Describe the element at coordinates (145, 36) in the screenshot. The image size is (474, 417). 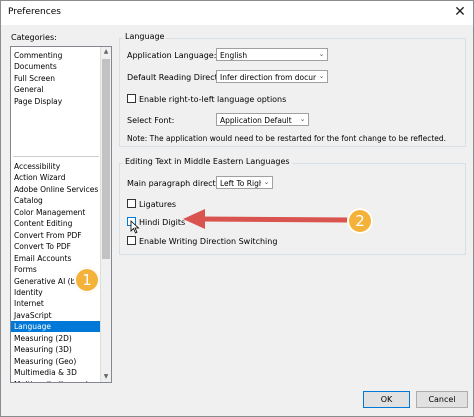
I see `language-group-label: Language` at that location.